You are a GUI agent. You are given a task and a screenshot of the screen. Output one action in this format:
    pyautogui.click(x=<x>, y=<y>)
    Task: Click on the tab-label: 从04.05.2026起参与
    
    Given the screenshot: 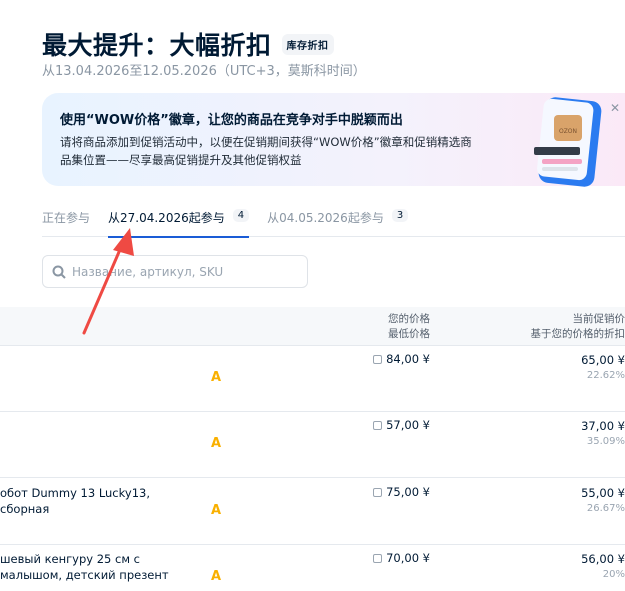 What is the action you would take?
    pyautogui.click(x=325, y=218)
    